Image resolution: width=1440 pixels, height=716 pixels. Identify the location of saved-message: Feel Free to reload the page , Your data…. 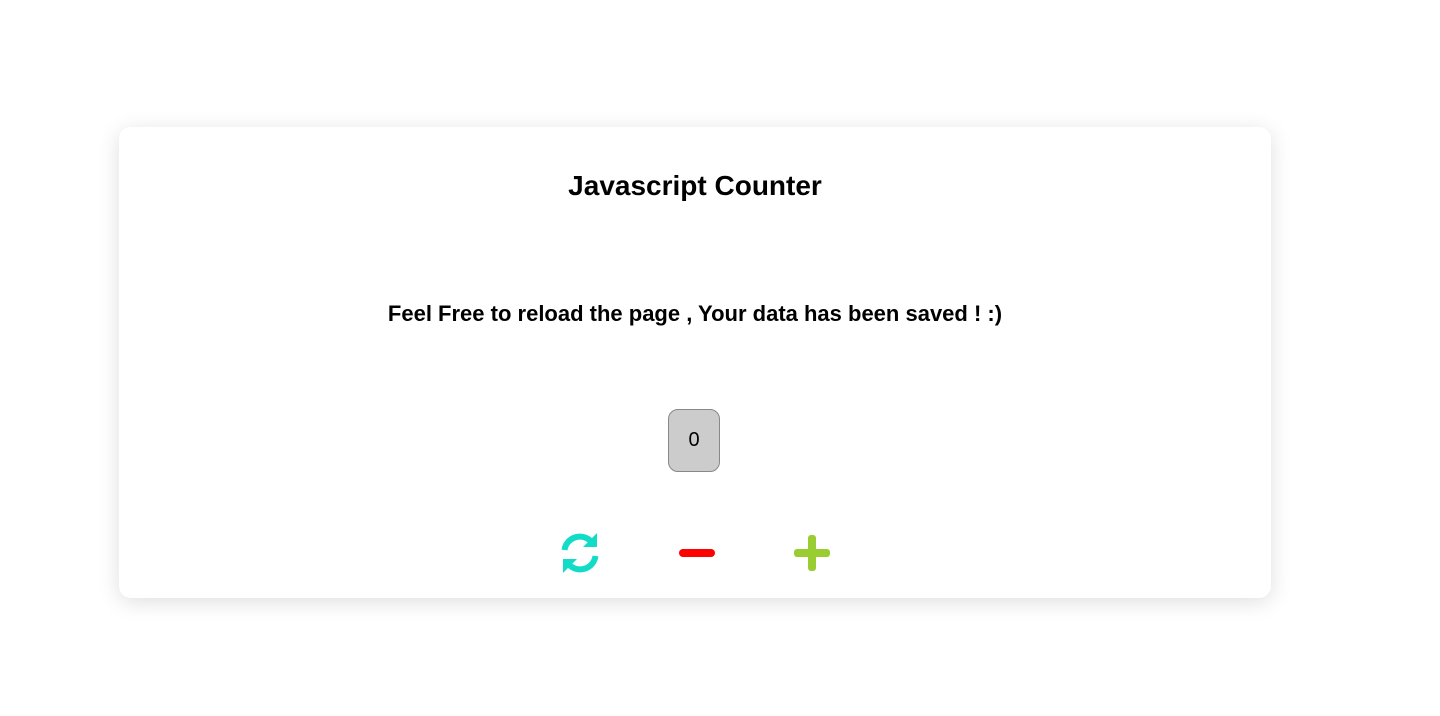
(695, 313).